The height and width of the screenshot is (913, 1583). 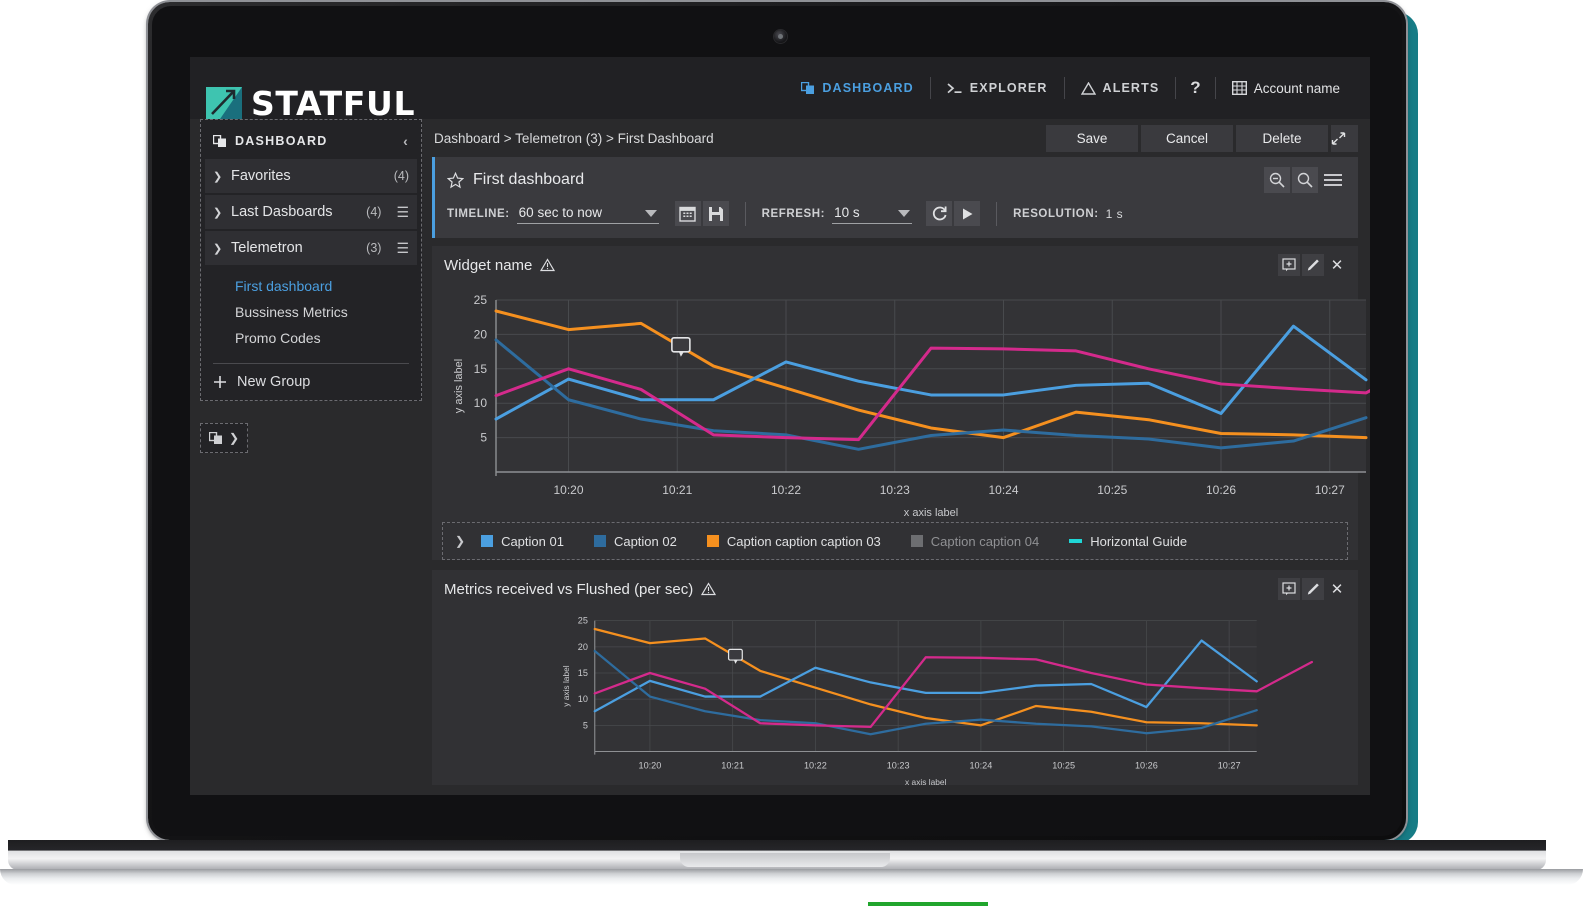 I want to click on legend-label: Caption 02, so click(x=645, y=541).